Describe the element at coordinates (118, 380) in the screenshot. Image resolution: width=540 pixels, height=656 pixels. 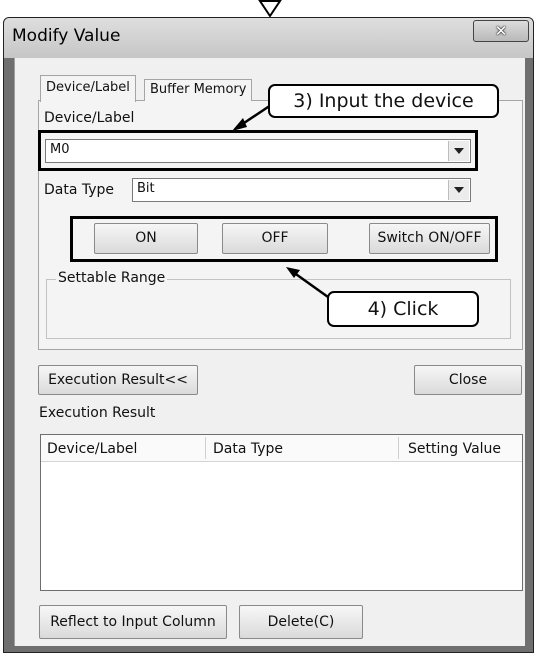
I see `execution-result-toggle-button: Execution Result<<` at that location.